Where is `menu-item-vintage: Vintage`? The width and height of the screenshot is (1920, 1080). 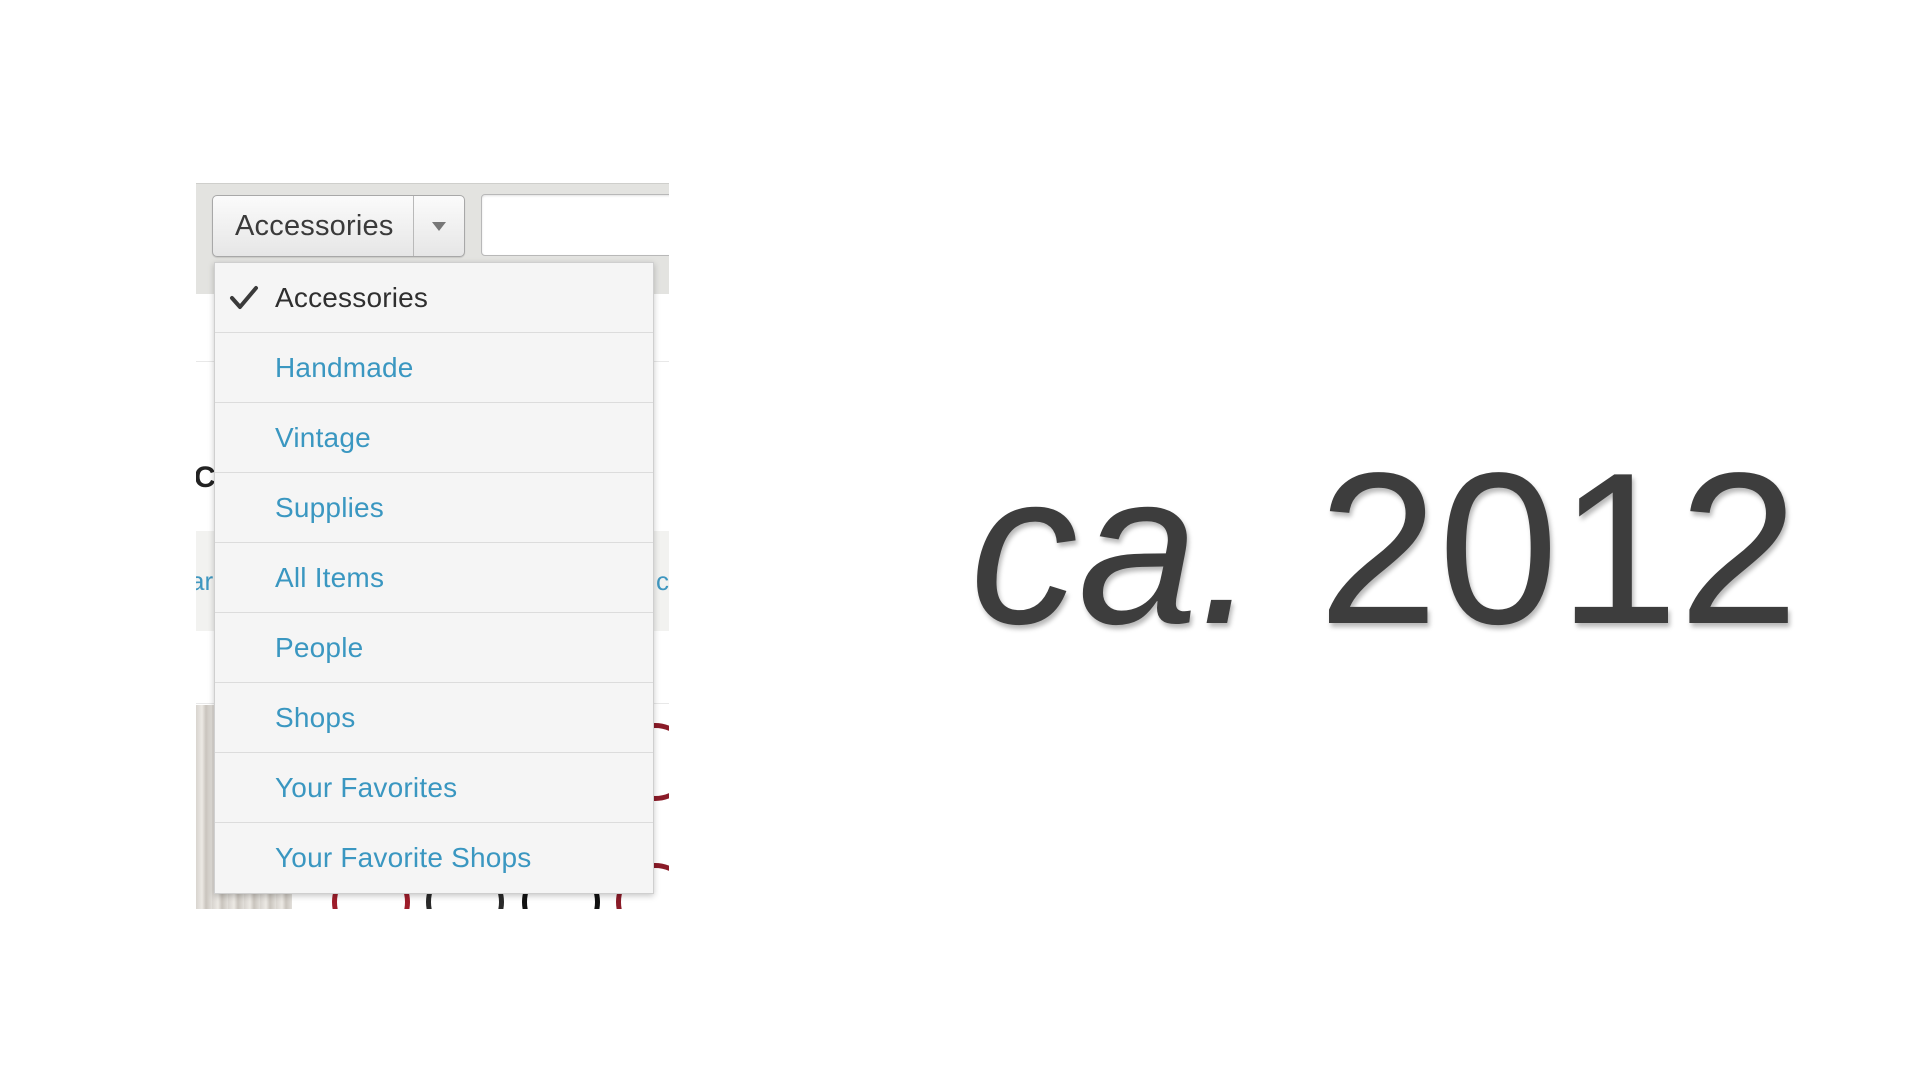
menu-item-vintage: Vintage is located at coordinates (434, 438).